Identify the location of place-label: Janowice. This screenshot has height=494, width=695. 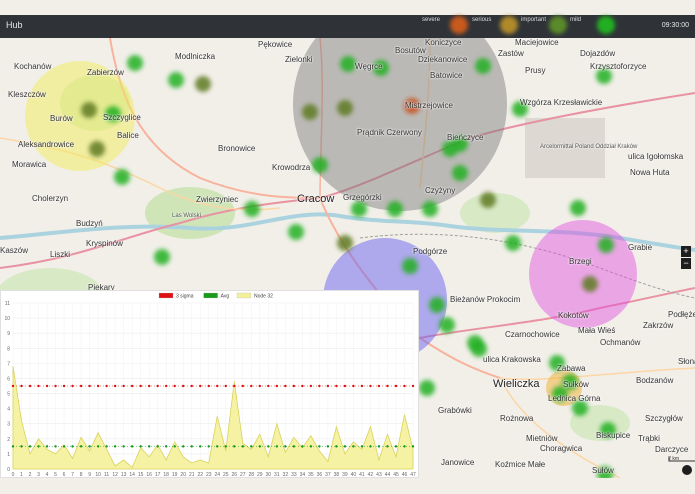
(458, 462).